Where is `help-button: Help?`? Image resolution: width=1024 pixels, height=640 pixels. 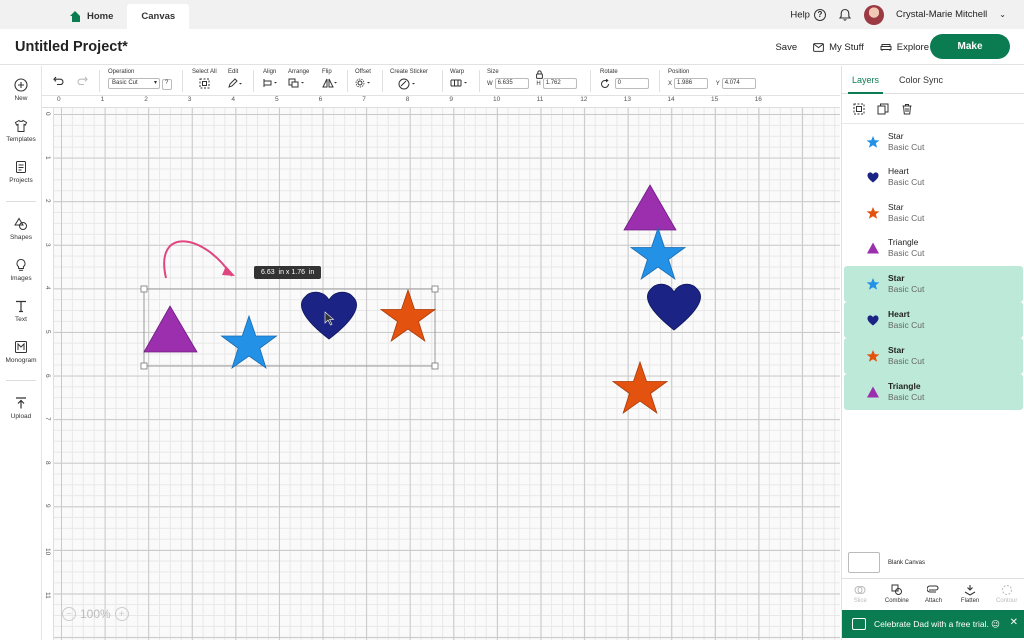 help-button: Help? is located at coordinates (808, 14).